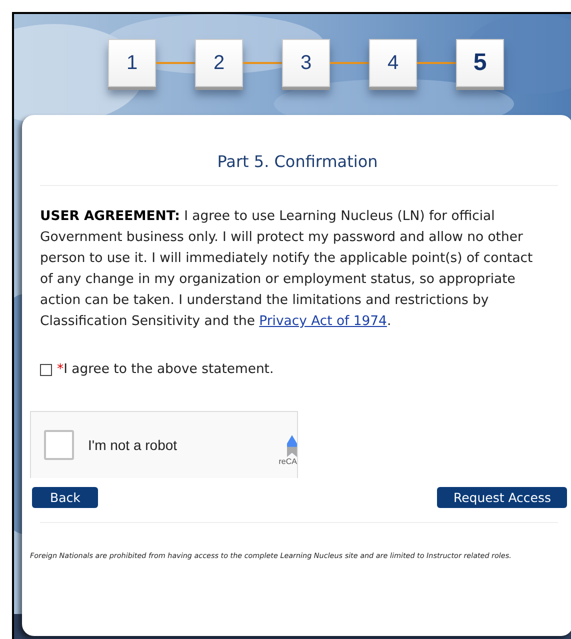 This screenshot has height=639, width=571. What do you see at coordinates (480, 63) in the screenshot?
I see `step-box: 5` at bounding box center [480, 63].